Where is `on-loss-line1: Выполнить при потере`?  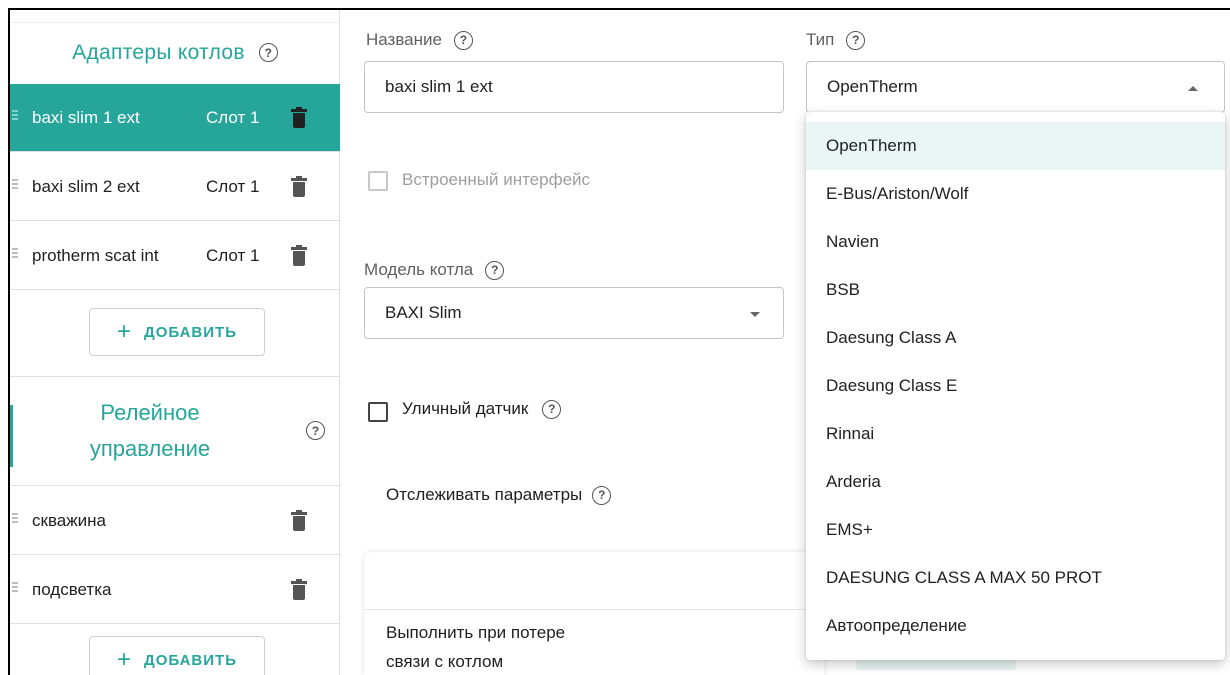 on-loss-line1: Выполнить при потере is located at coordinates (476, 632).